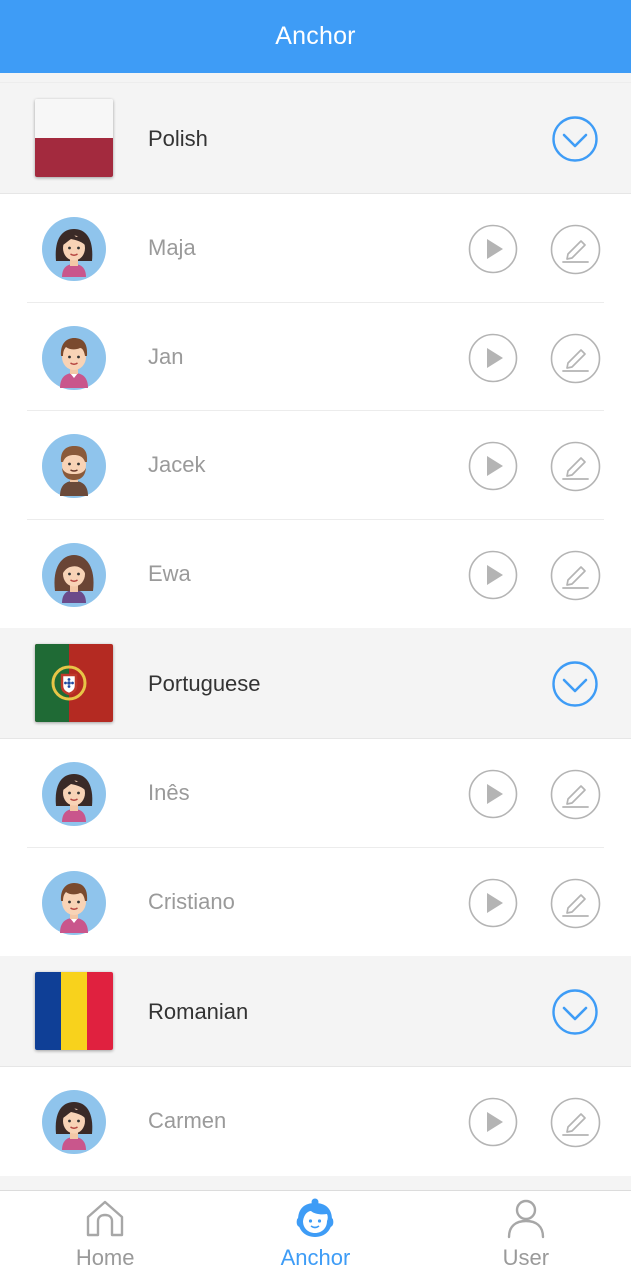 This screenshot has width=631, height=1280. Describe the element at coordinates (315, 1121) in the screenshot. I see `anchor-row: Carmen` at that location.